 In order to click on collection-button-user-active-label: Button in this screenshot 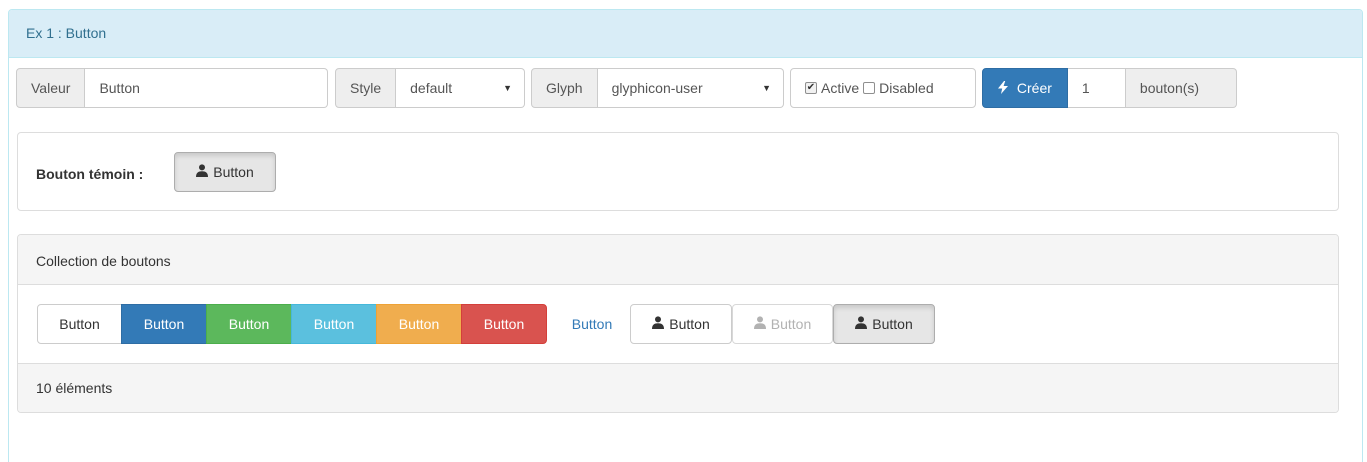, I will do `click(892, 324)`.